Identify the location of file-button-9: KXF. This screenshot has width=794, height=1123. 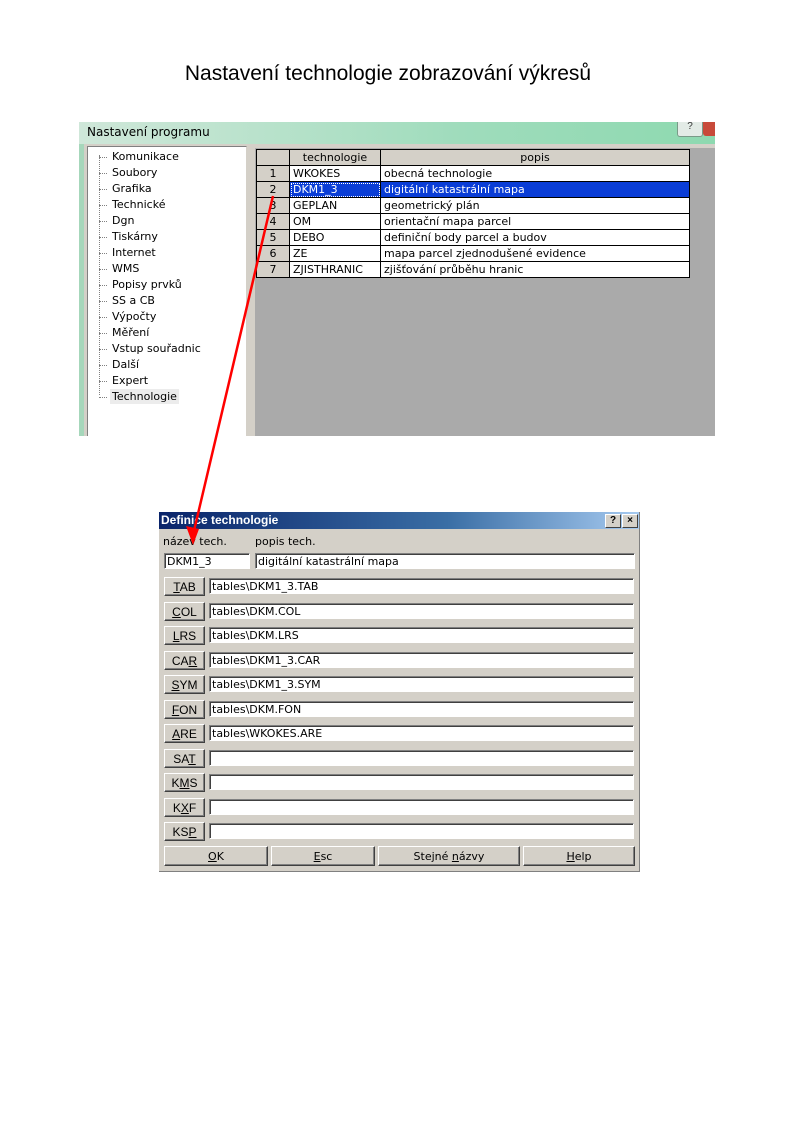
(184, 807).